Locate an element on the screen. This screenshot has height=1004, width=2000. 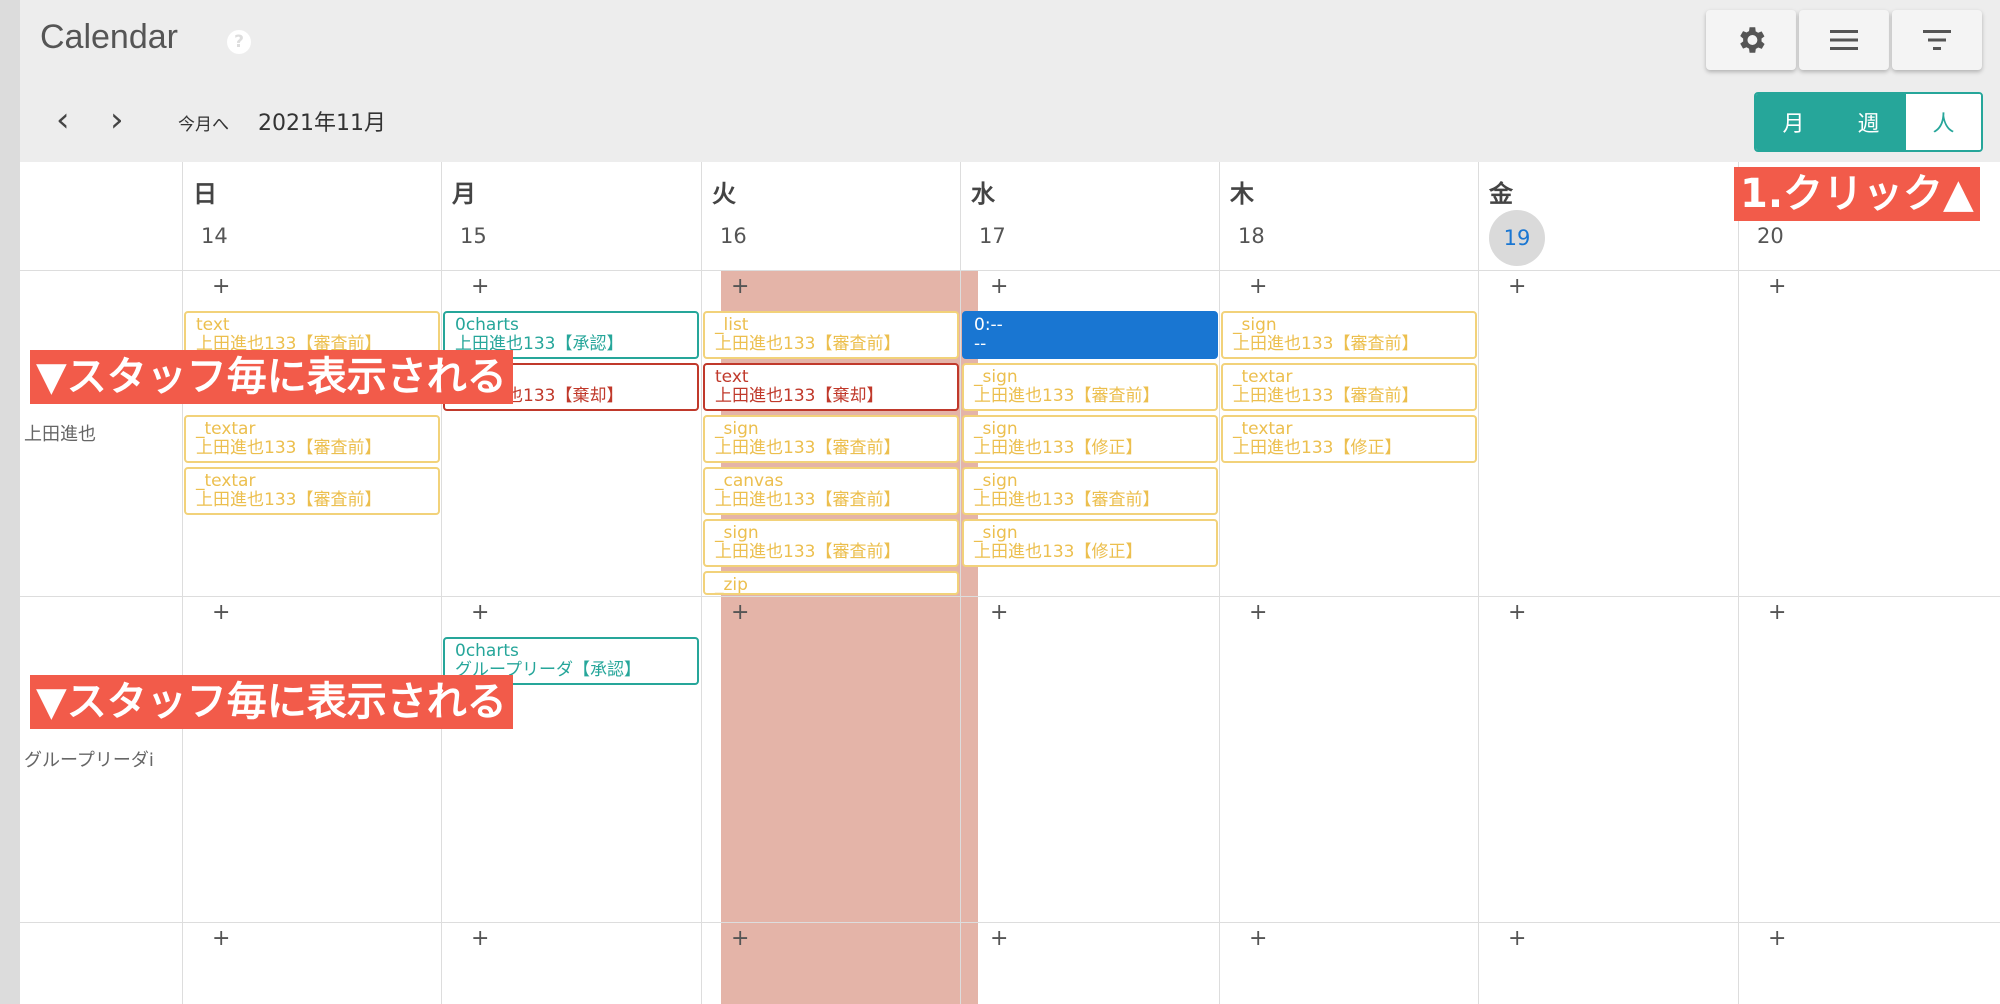
event-card: _textar 上田進也133【修正】 is located at coordinates (1349, 439).